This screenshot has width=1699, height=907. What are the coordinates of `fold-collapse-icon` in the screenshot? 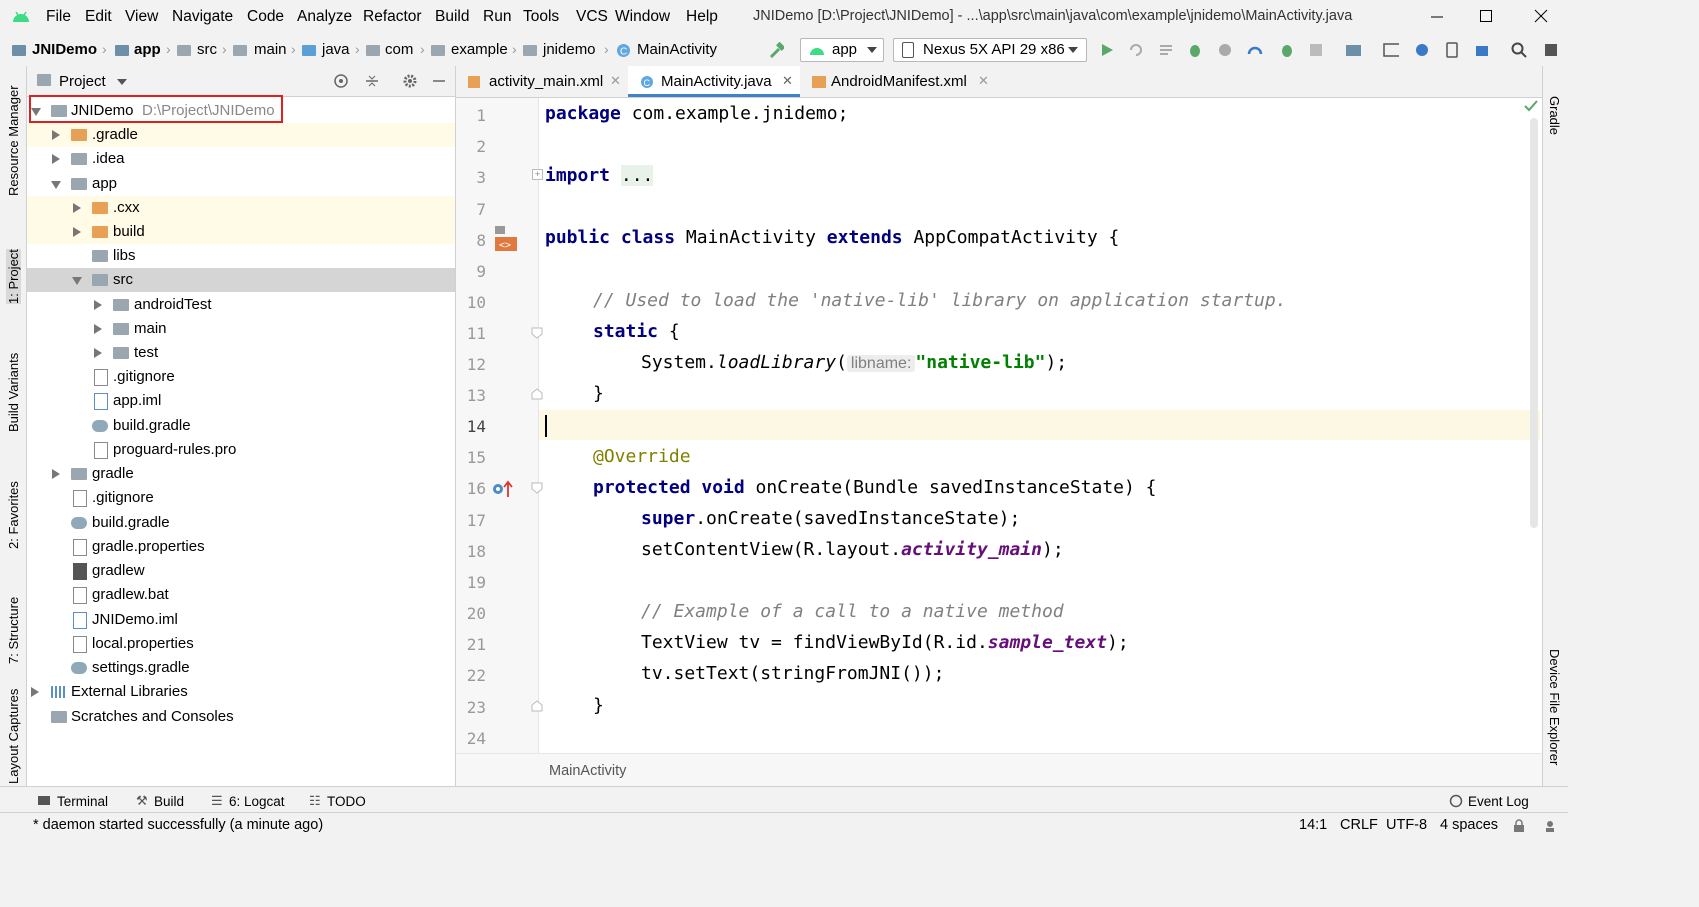 It's located at (537, 488).